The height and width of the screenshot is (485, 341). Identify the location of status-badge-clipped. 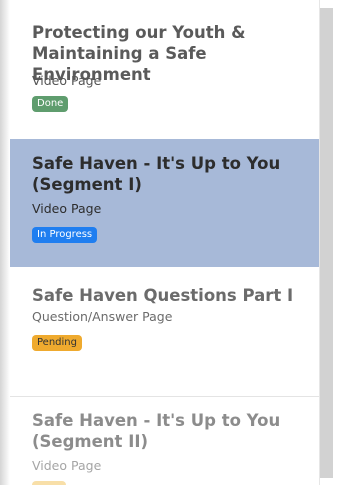
(49, 483).